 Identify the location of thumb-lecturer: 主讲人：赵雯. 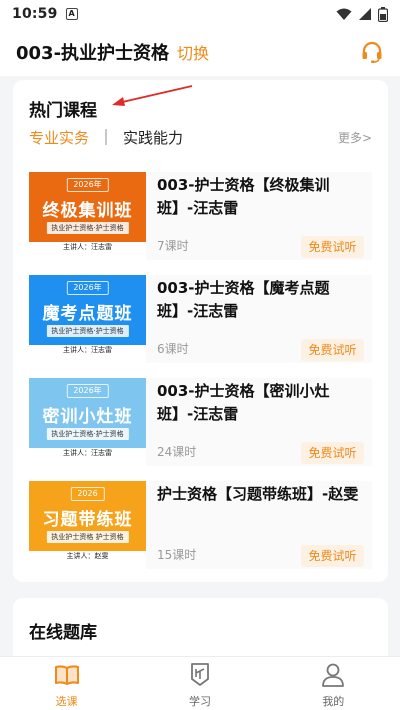
(87, 556).